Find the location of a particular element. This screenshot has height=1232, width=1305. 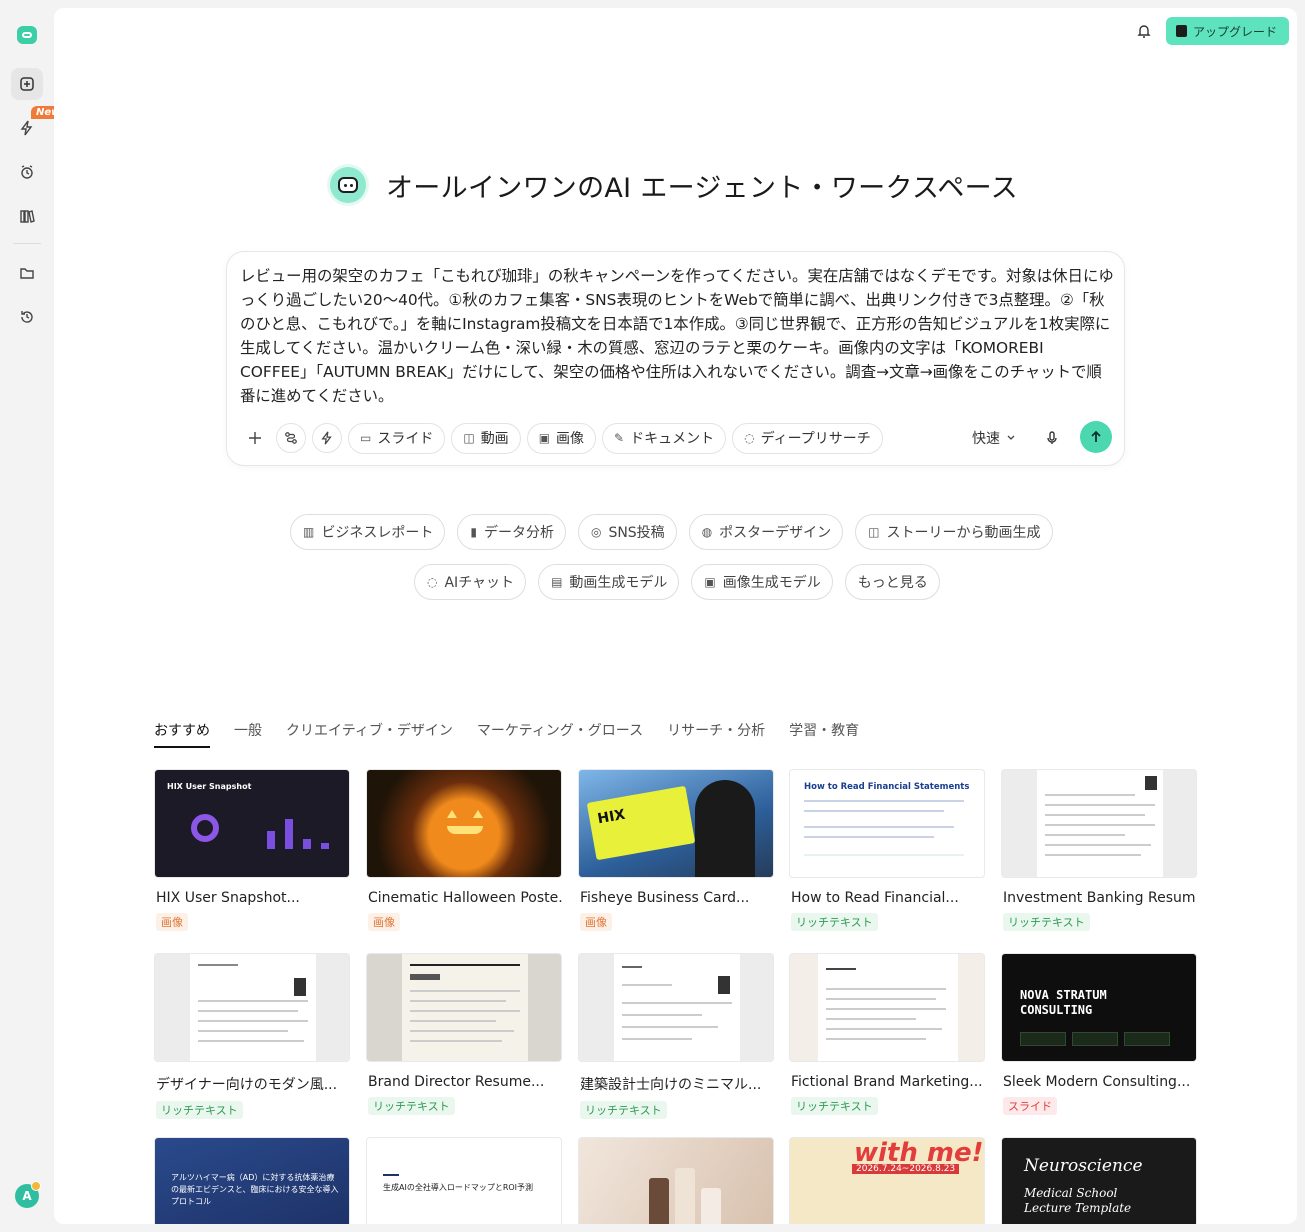

suggestion-poster-design: ◍ ポスターデザイン is located at coordinates (766, 532).